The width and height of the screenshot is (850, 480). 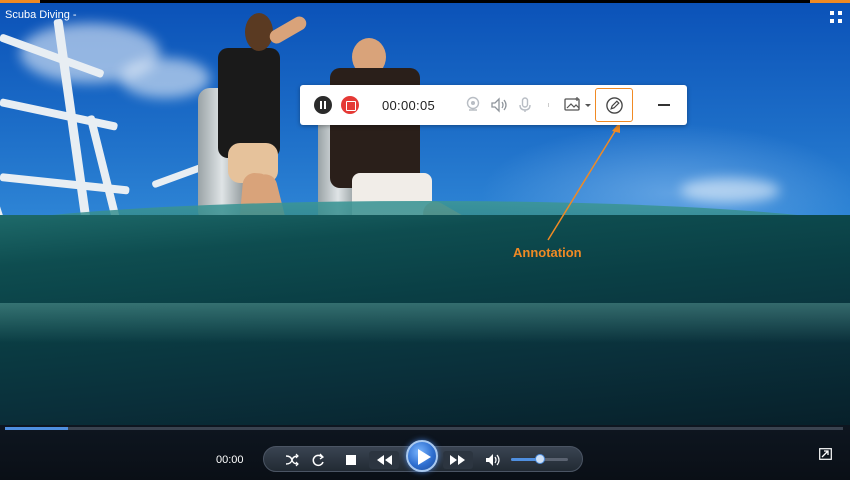 What do you see at coordinates (547, 252) in the screenshot?
I see `annotation-callout-label: Annotation` at bounding box center [547, 252].